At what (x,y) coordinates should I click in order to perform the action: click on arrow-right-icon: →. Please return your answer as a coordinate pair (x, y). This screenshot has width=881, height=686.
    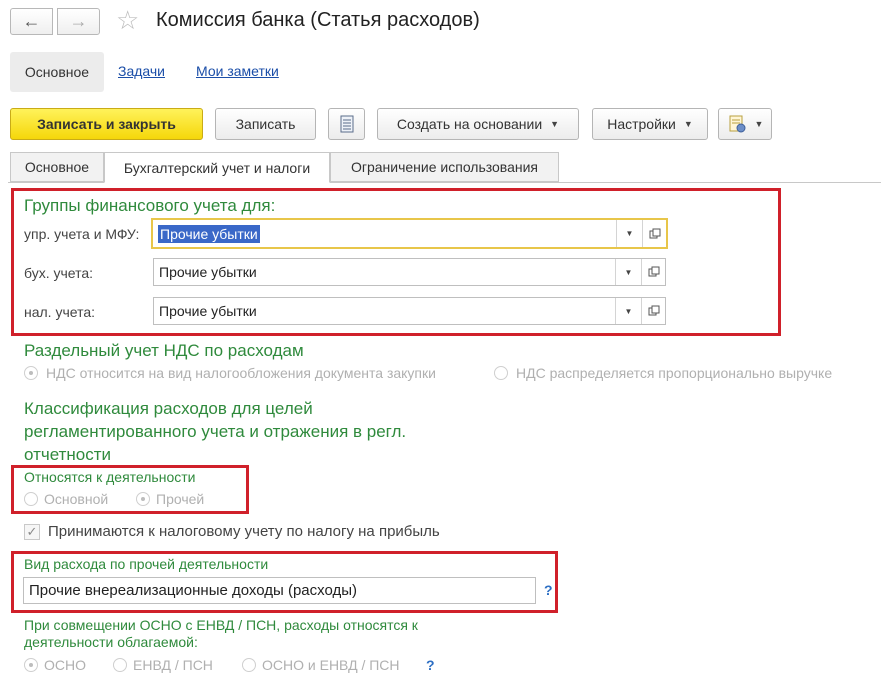
    Looking at the image, I should click on (78, 21).